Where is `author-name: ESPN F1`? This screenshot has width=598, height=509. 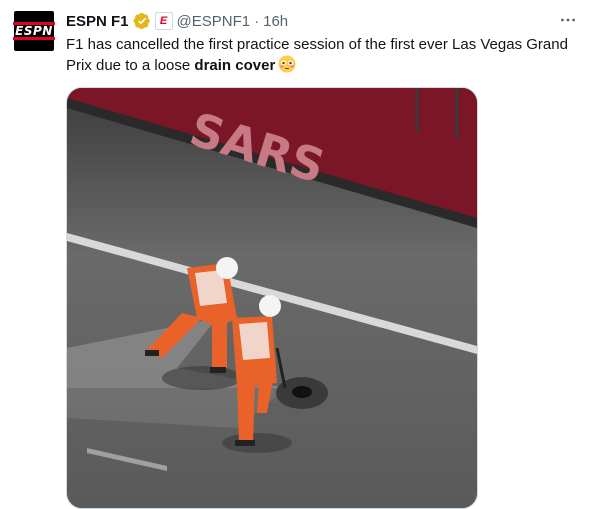
author-name: ESPN F1 is located at coordinates (97, 21).